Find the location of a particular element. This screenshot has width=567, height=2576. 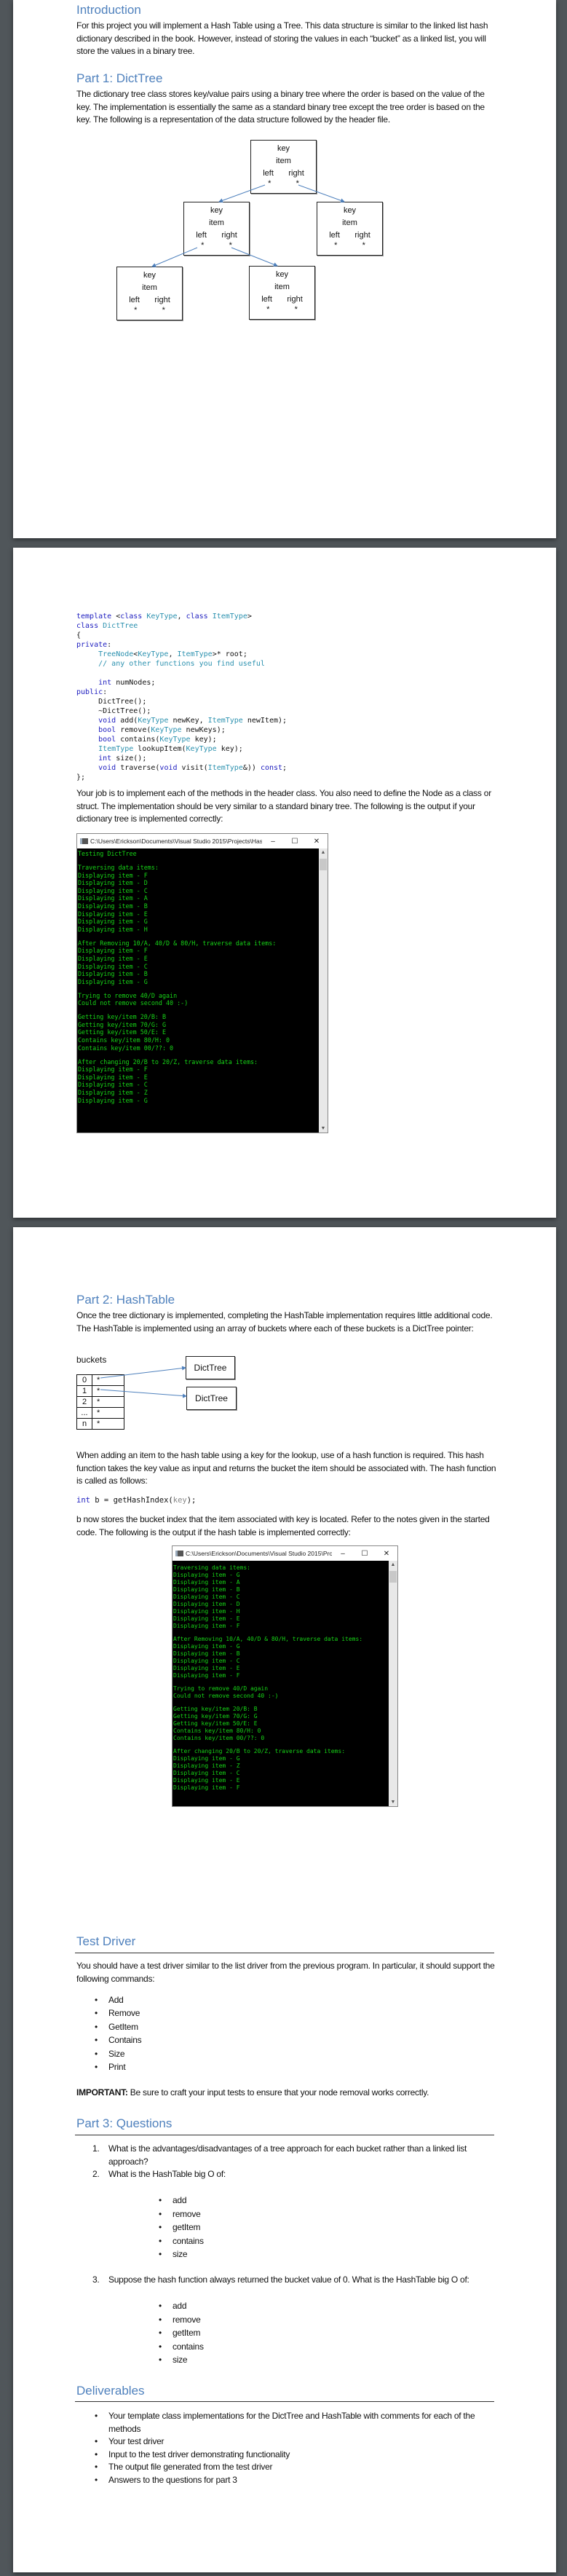

console-app-icon is located at coordinates (84, 841).